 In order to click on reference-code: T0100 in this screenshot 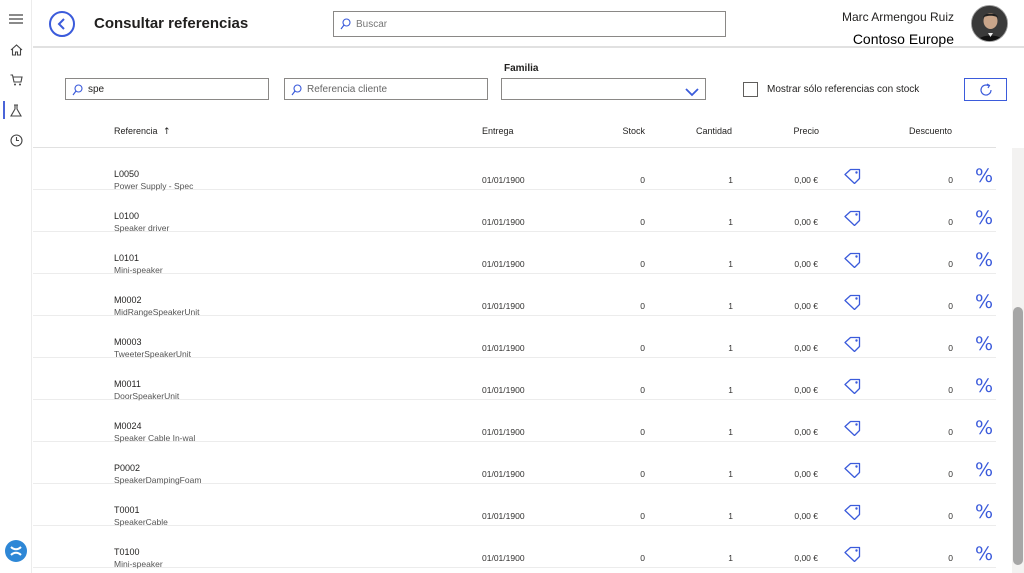, I will do `click(127, 552)`.